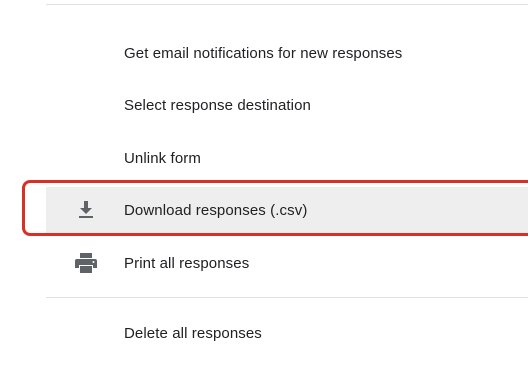  Describe the element at coordinates (187, 263) in the screenshot. I see `menu-item-label: Print all responses` at that location.